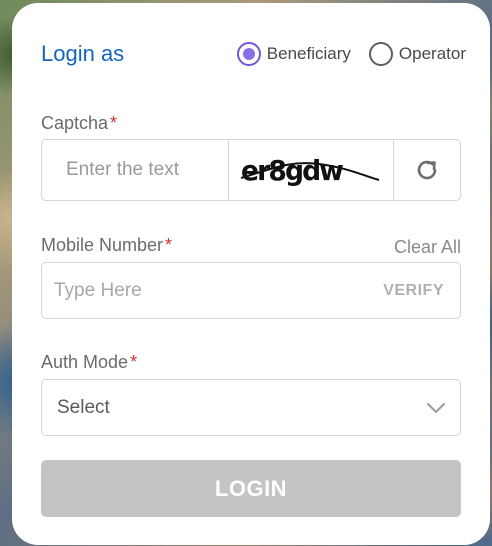 The image size is (492, 546). I want to click on mobile-number-field: VERIFY, so click(251, 290).